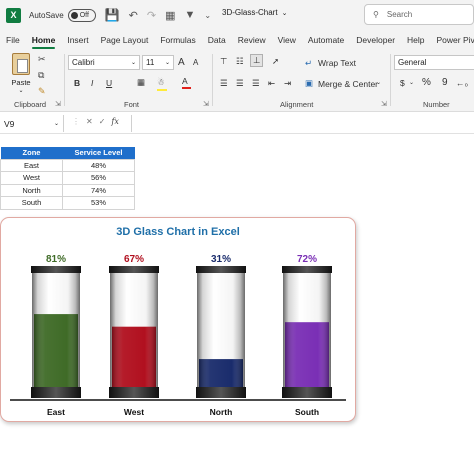  What do you see at coordinates (297, 104) in the screenshot?
I see `alignment-group-label: Alignment` at bounding box center [297, 104].